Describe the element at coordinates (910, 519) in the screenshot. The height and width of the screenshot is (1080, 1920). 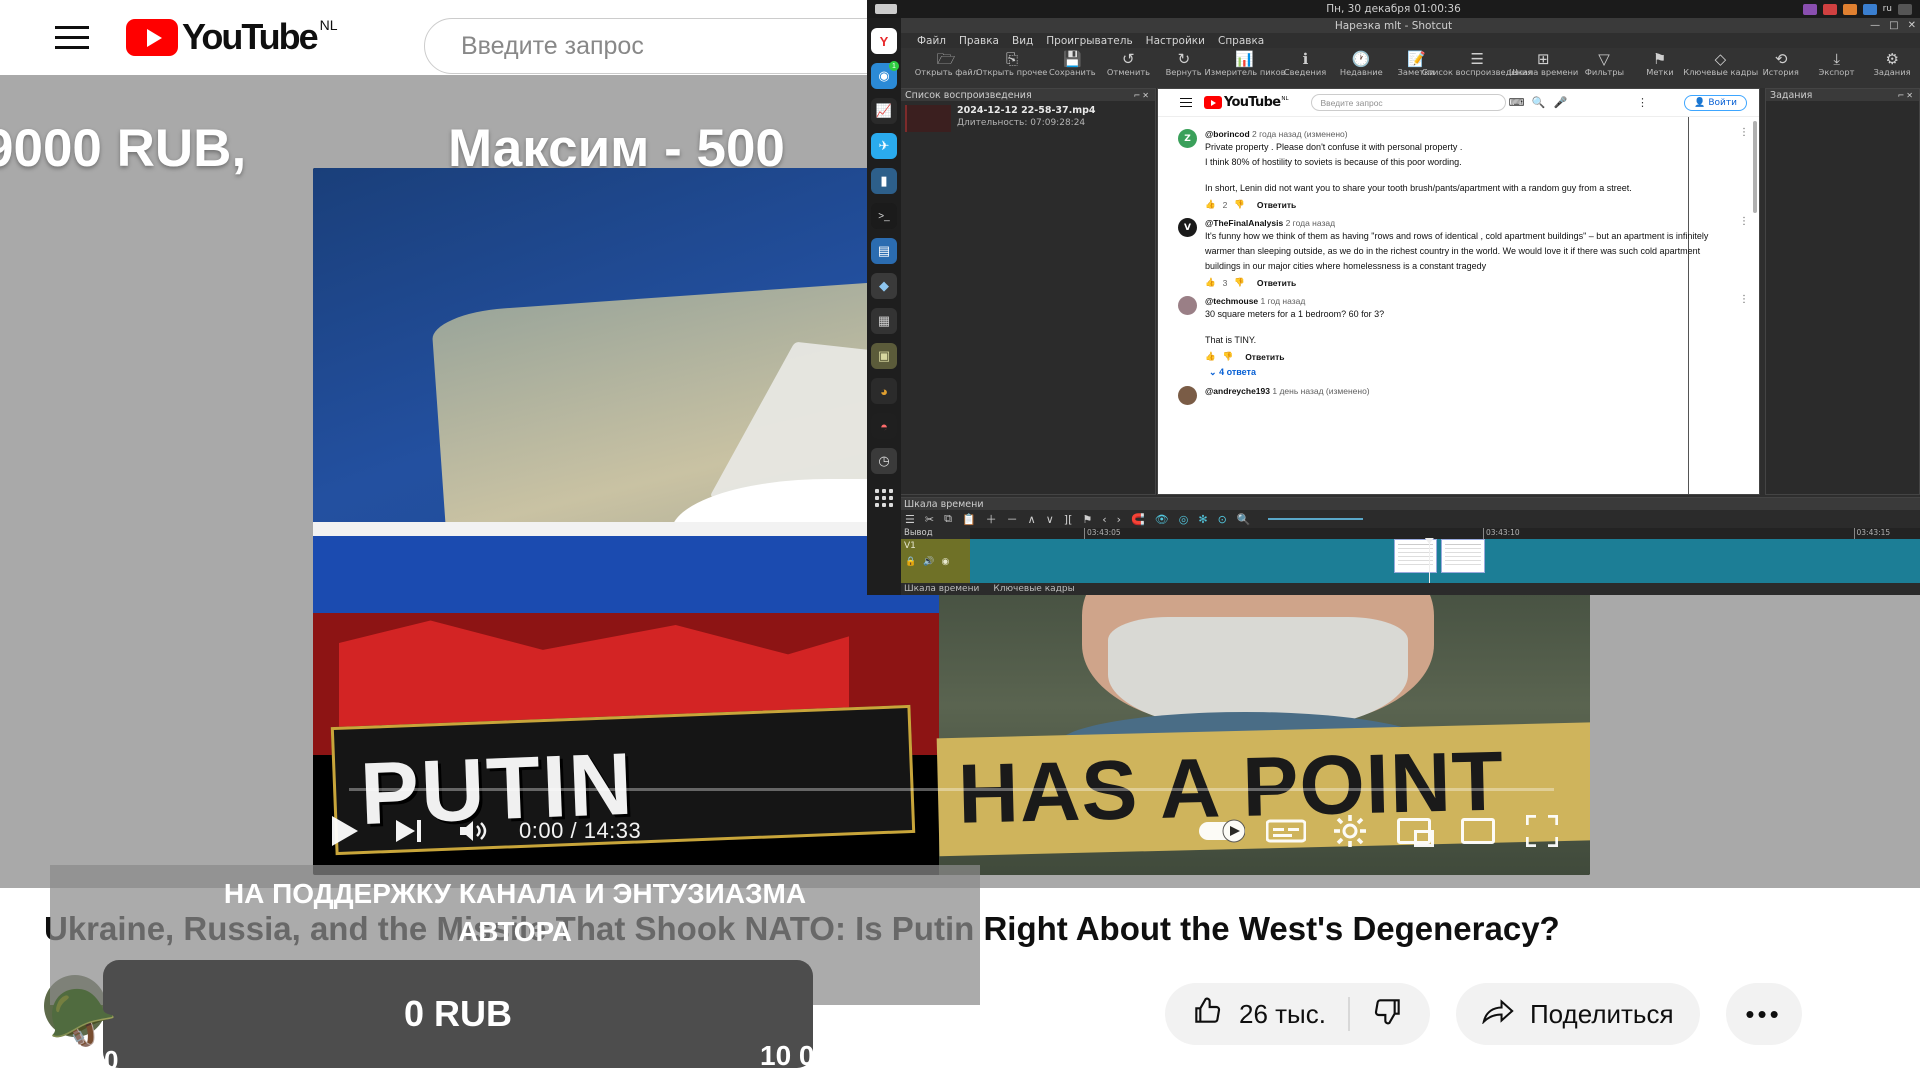
I see `timeline-menu-icon: ☰` at that location.